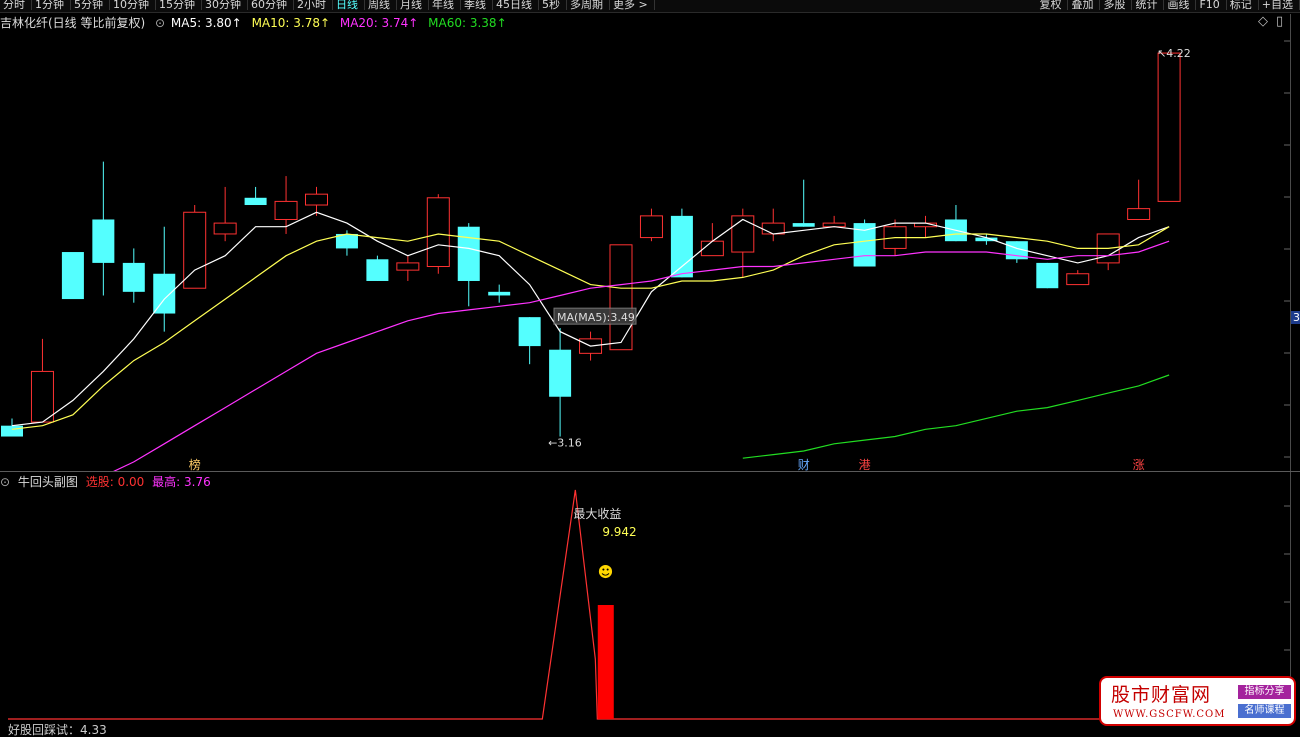  I want to click on tool-button: 标记, so click(1243, 5).